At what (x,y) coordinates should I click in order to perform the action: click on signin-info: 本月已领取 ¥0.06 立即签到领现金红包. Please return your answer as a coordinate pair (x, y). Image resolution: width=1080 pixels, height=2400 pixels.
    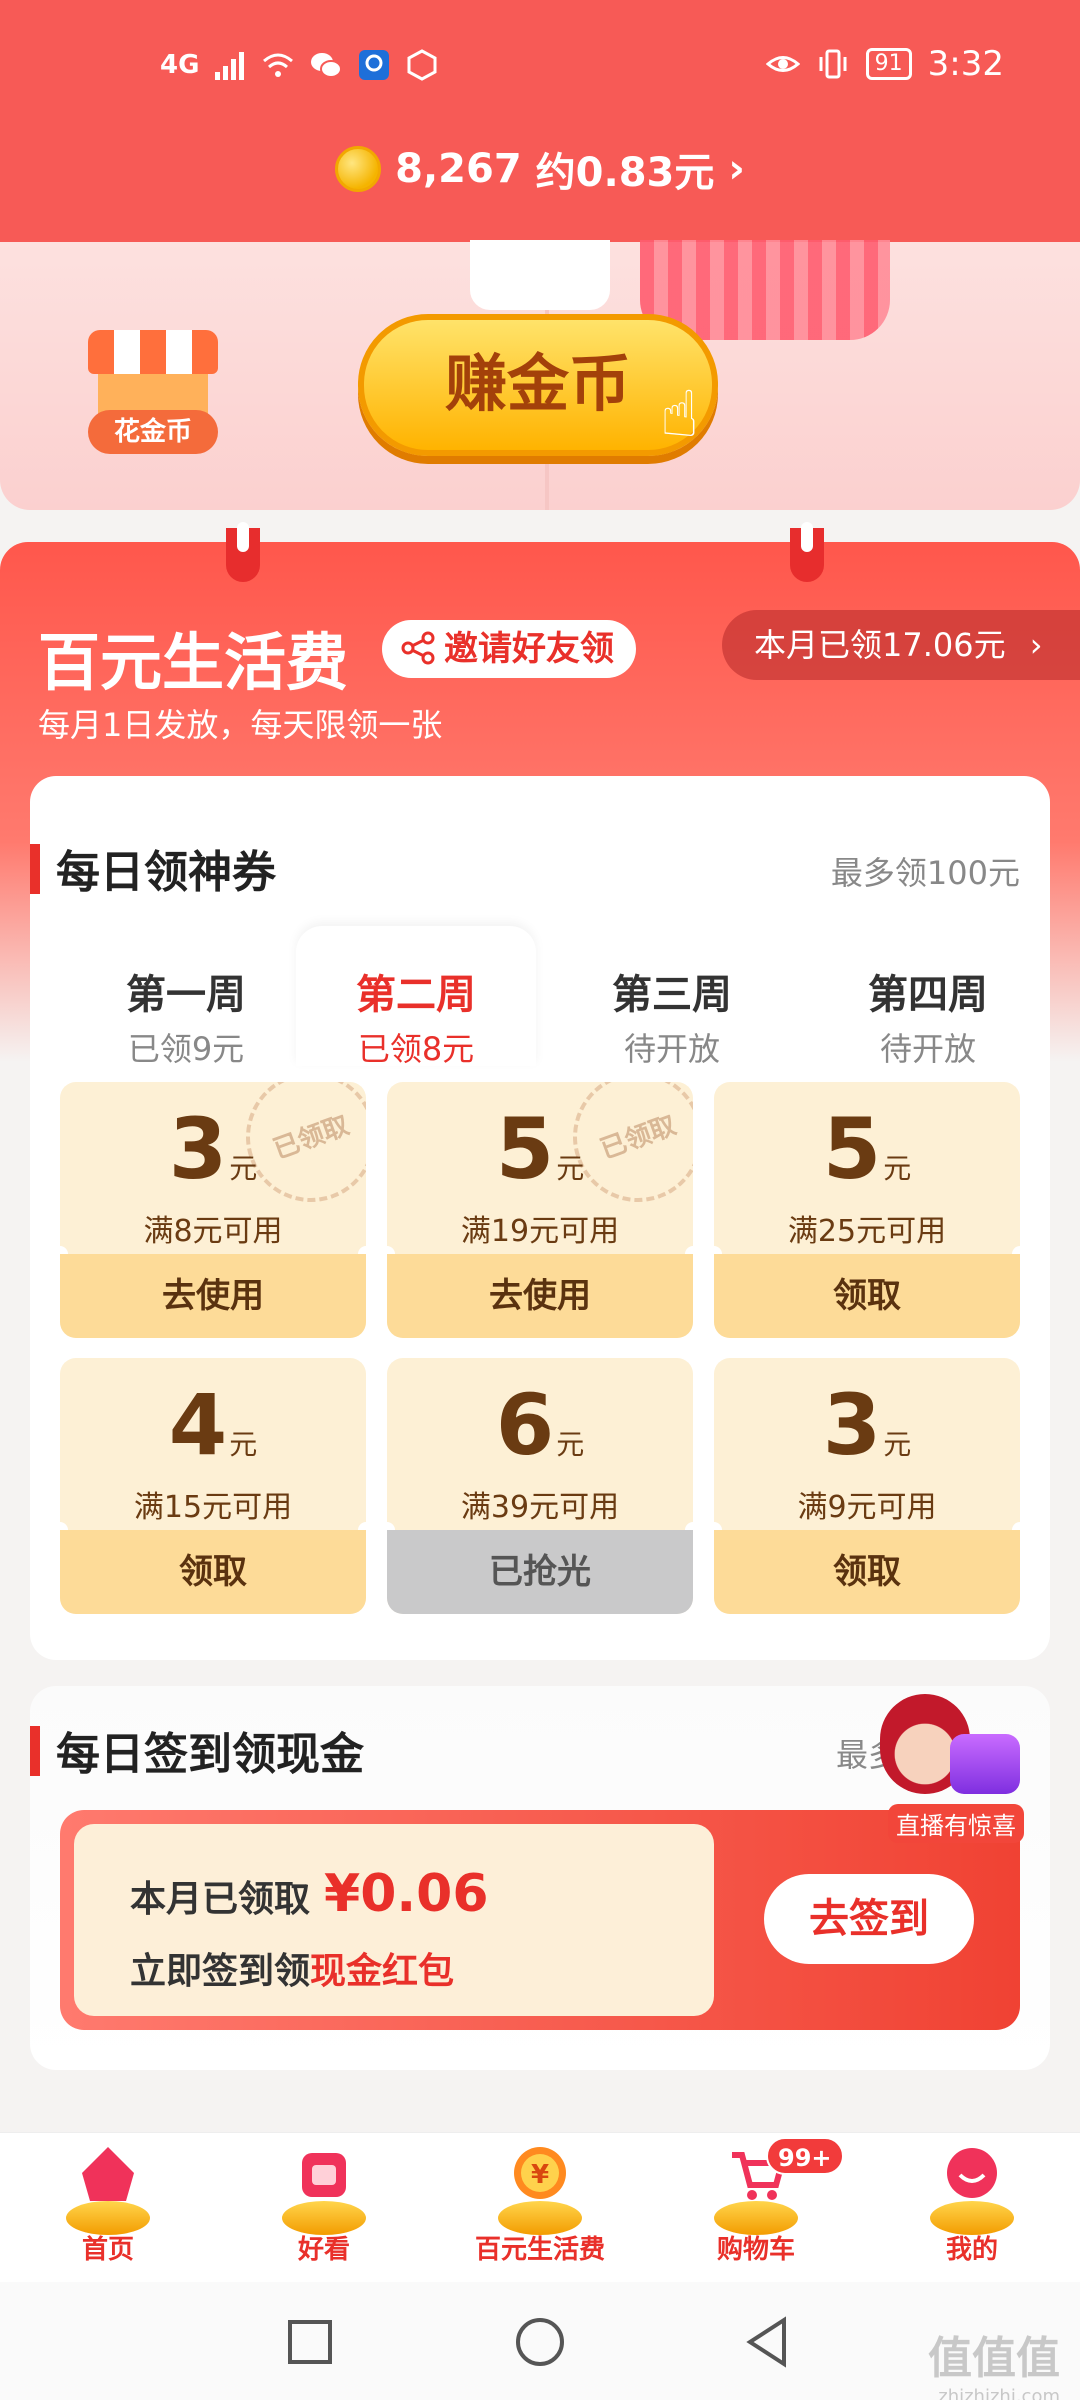
    Looking at the image, I should click on (394, 1920).